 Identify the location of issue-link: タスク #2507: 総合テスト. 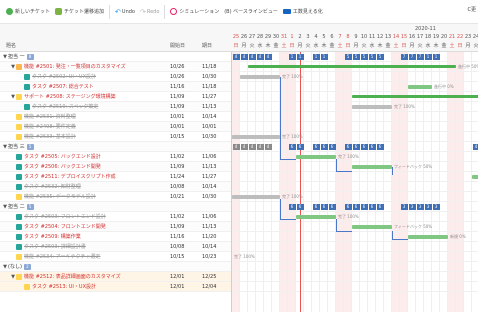
(63, 86).